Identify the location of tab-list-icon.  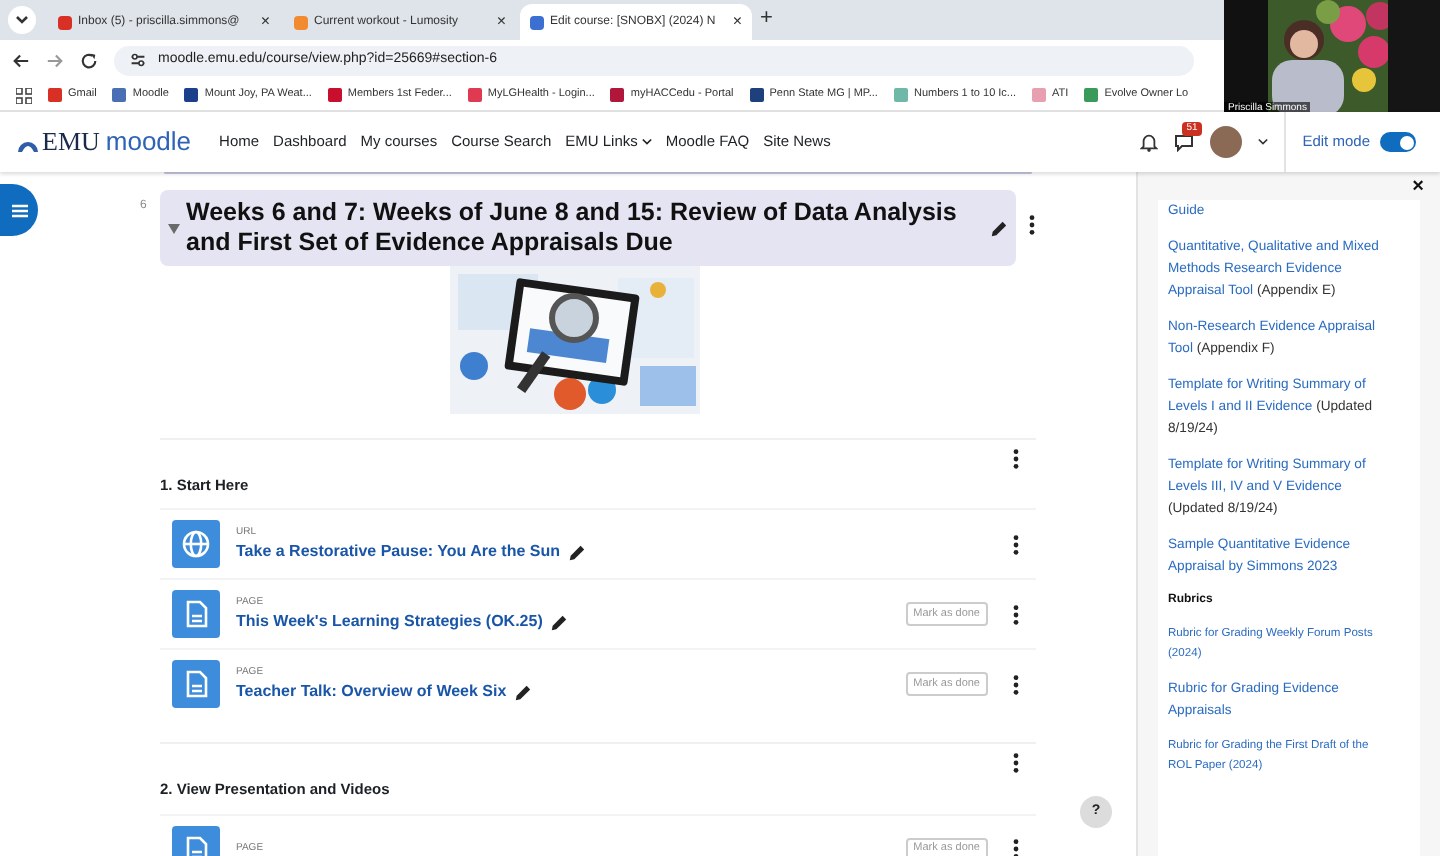
(22, 20).